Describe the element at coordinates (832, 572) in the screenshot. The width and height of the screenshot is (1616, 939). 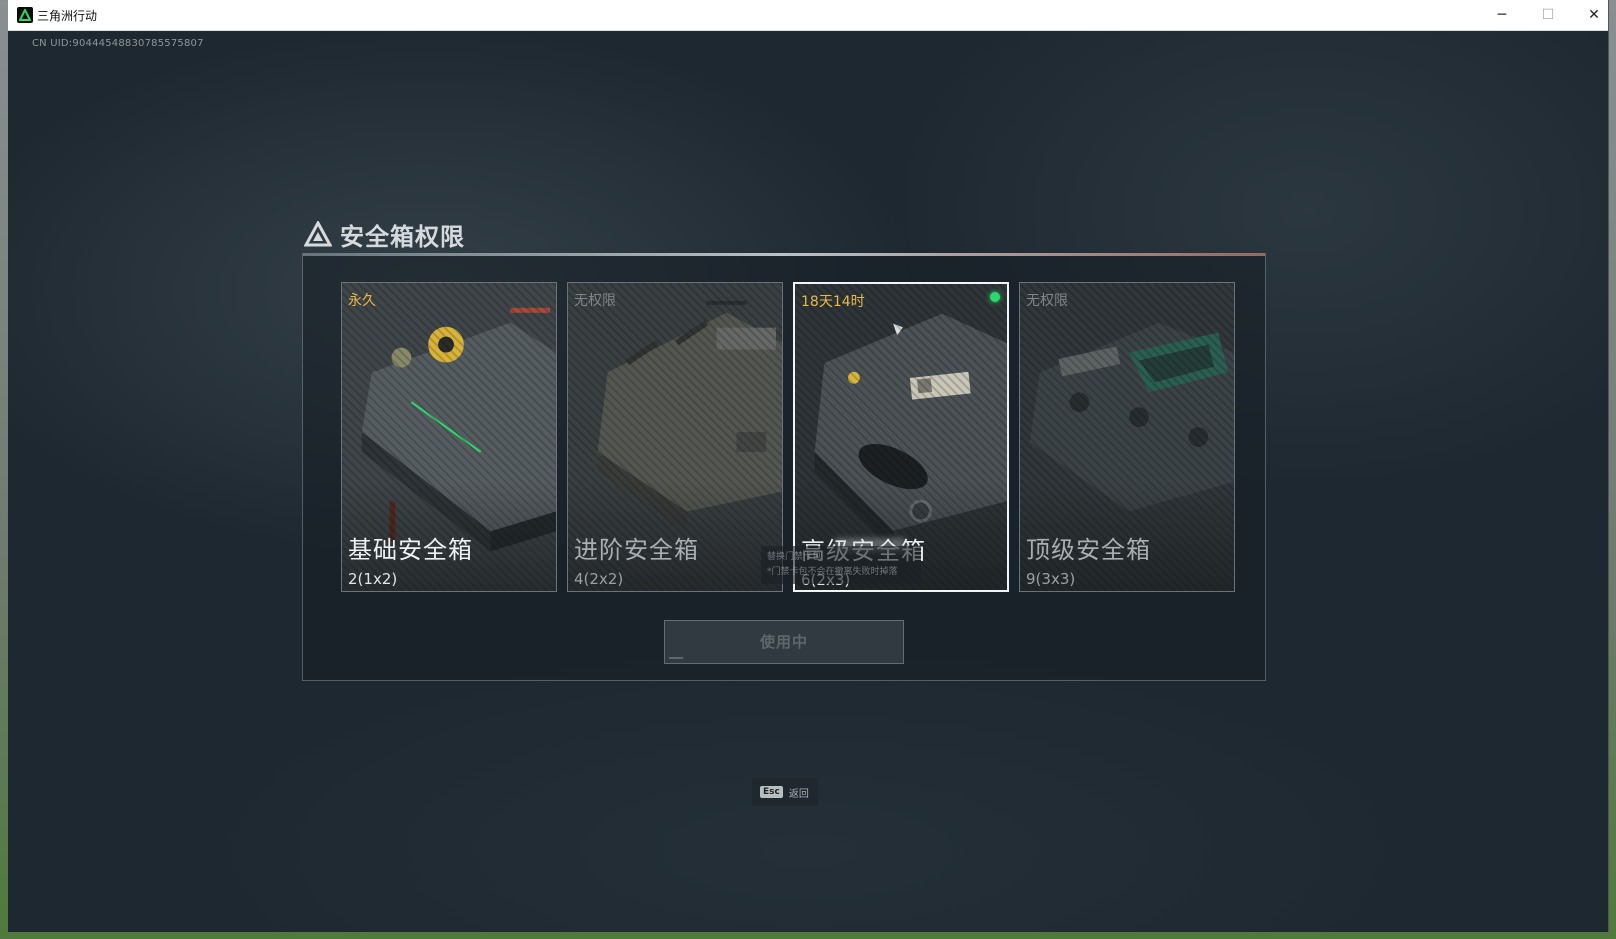
I see `tooltip-line: *门禁卡包不会在撤离失败时掉落` at that location.